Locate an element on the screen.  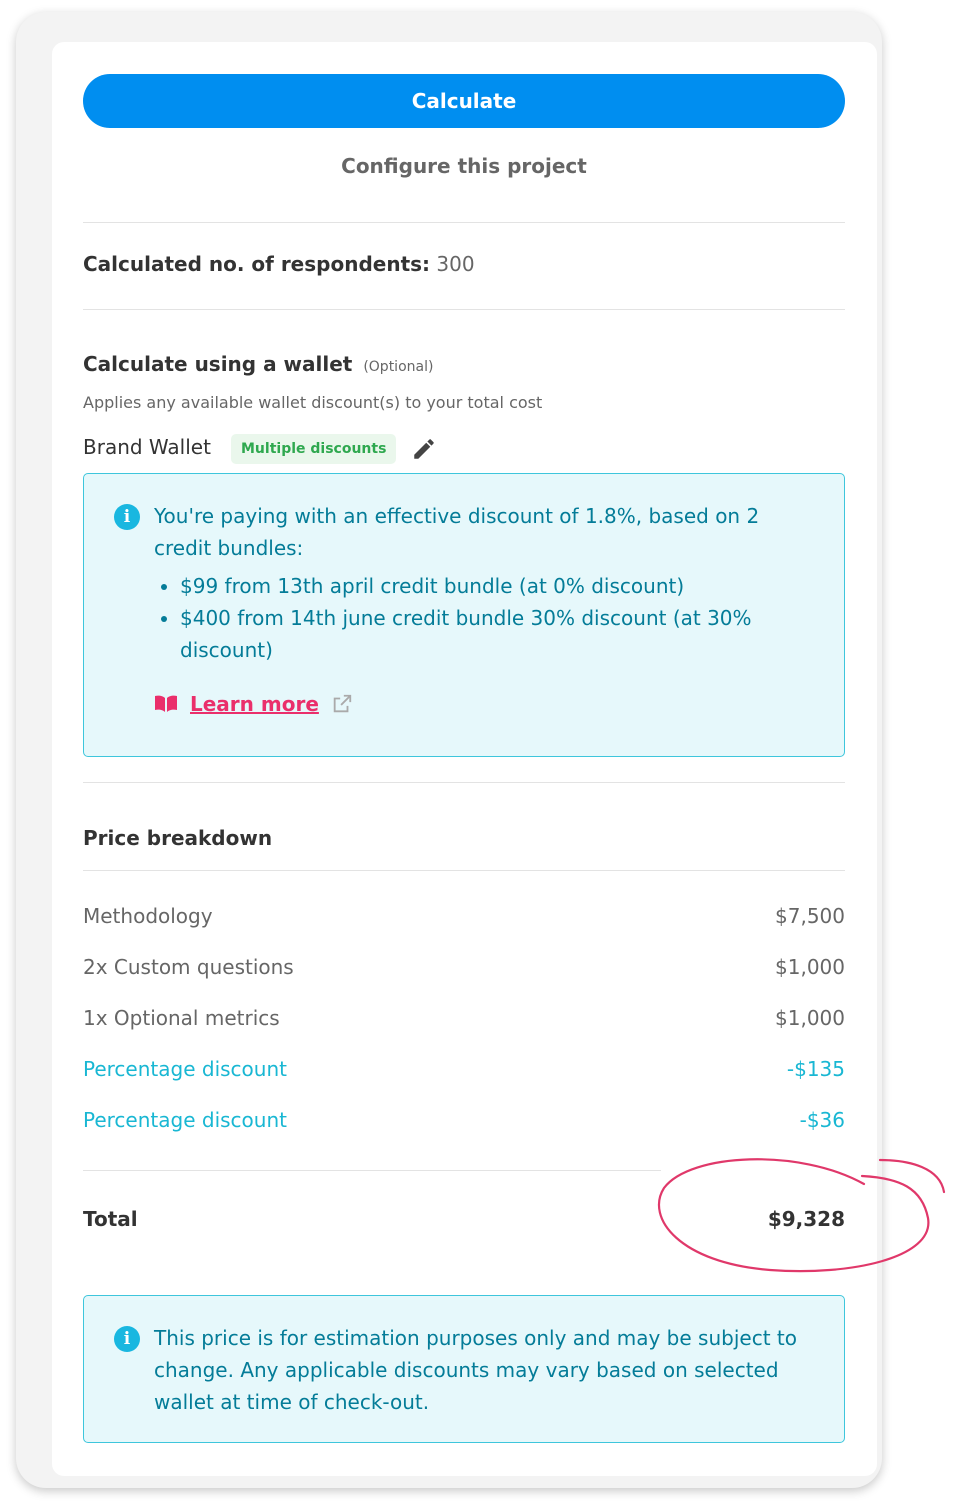
wallet-section-title: Calculate using a wallet (Optional) is located at coordinates (258, 364).